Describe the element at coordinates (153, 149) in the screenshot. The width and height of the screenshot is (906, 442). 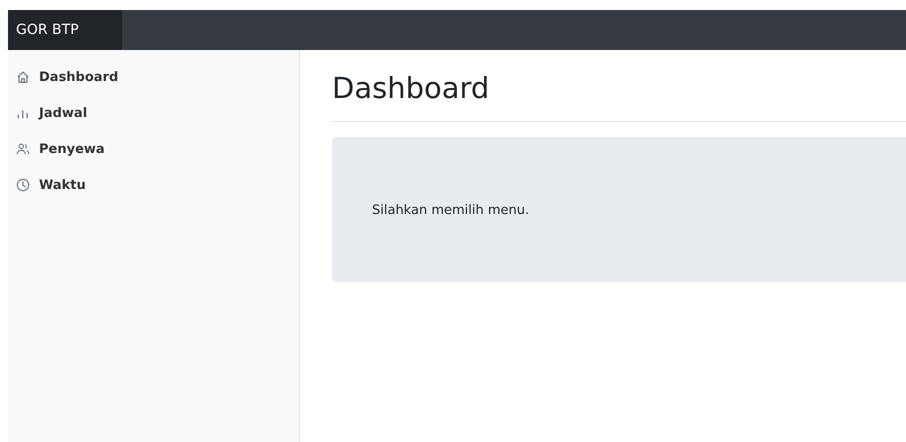
I see `sidebar-item: Penyewa` at that location.